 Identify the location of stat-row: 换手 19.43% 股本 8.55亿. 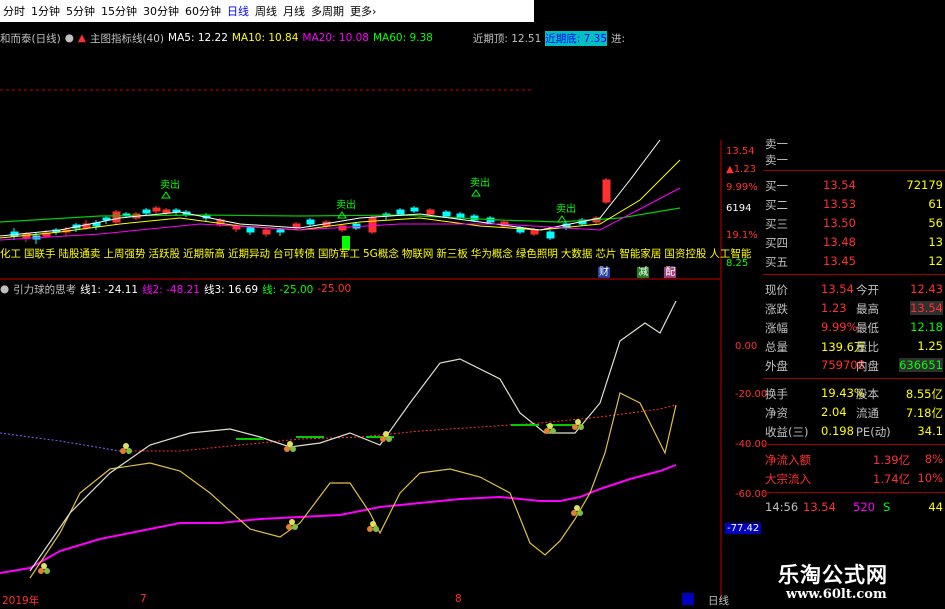
(854, 393).